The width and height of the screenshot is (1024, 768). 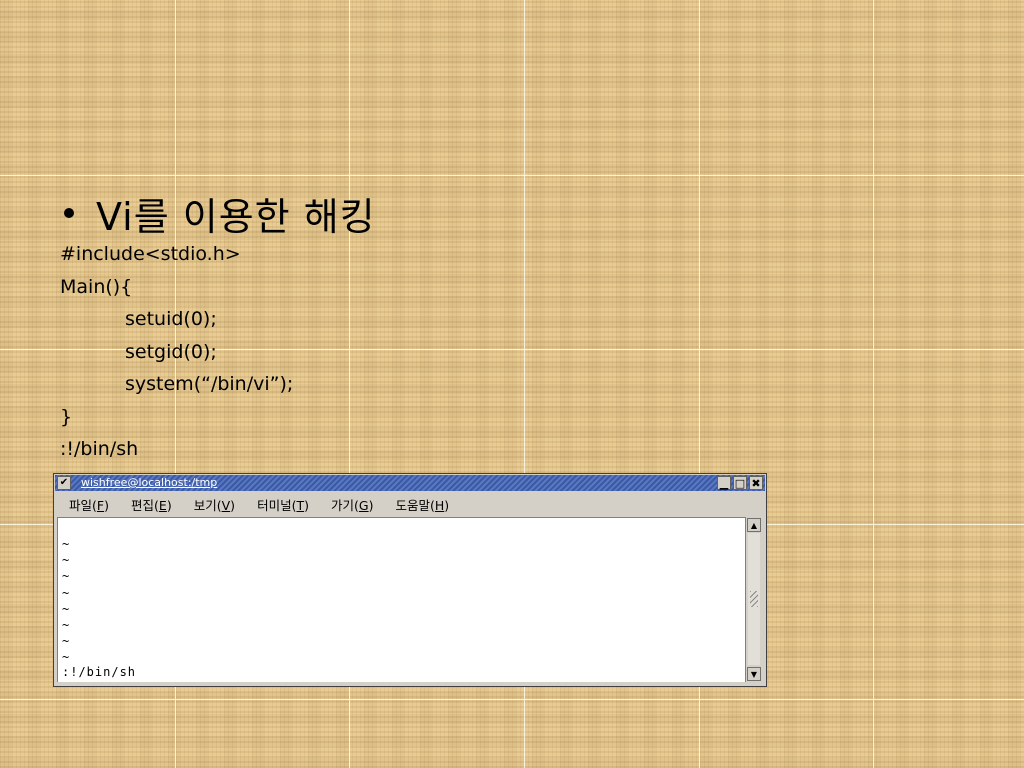 I want to click on menu-item-accelerator: V, so click(x=226, y=505).